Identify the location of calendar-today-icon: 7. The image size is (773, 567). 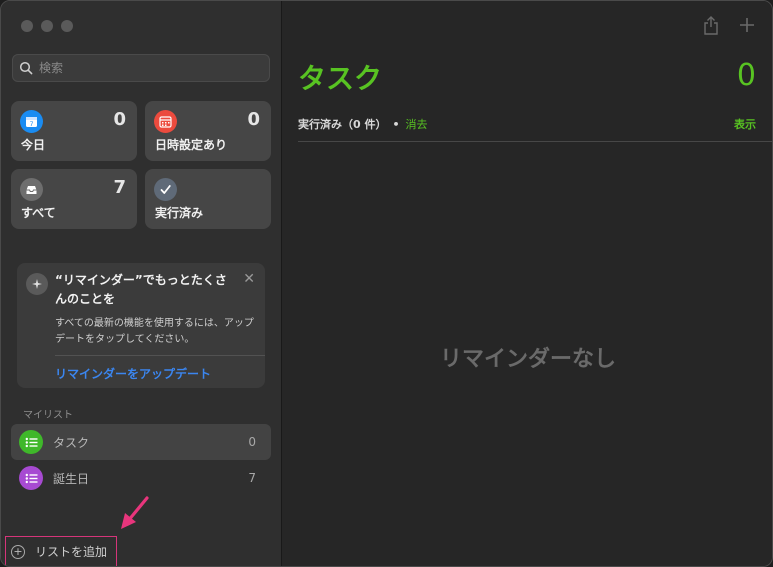
(31, 121).